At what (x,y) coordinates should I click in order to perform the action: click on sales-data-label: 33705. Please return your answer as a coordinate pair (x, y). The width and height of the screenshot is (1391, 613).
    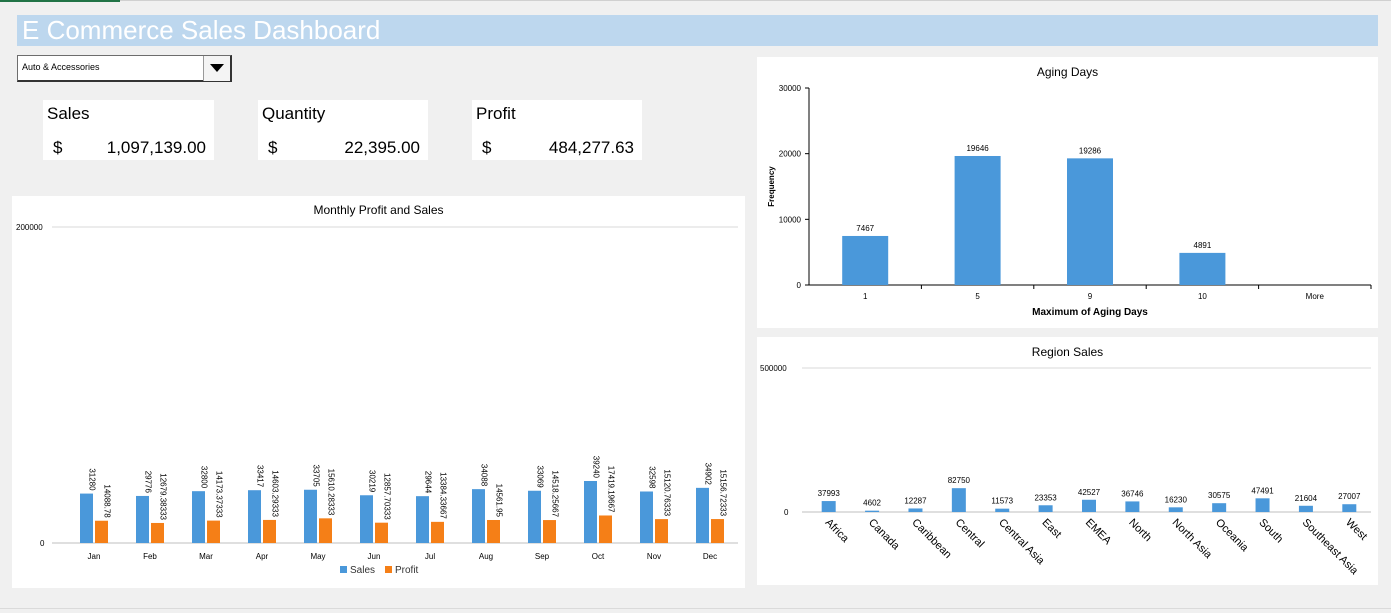
    Looking at the image, I should click on (316, 475).